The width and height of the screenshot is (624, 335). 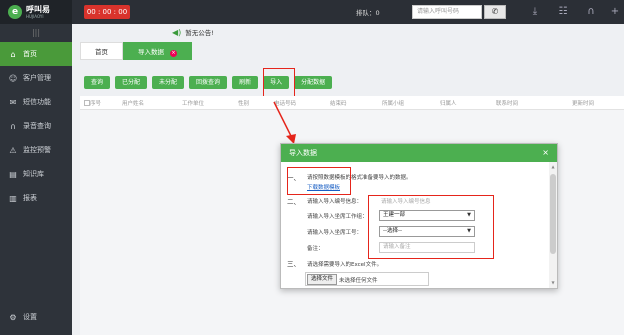 What do you see at coordinates (447, 12) in the screenshot?
I see `call-number-input: 请输入呼叫号码` at bounding box center [447, 12].